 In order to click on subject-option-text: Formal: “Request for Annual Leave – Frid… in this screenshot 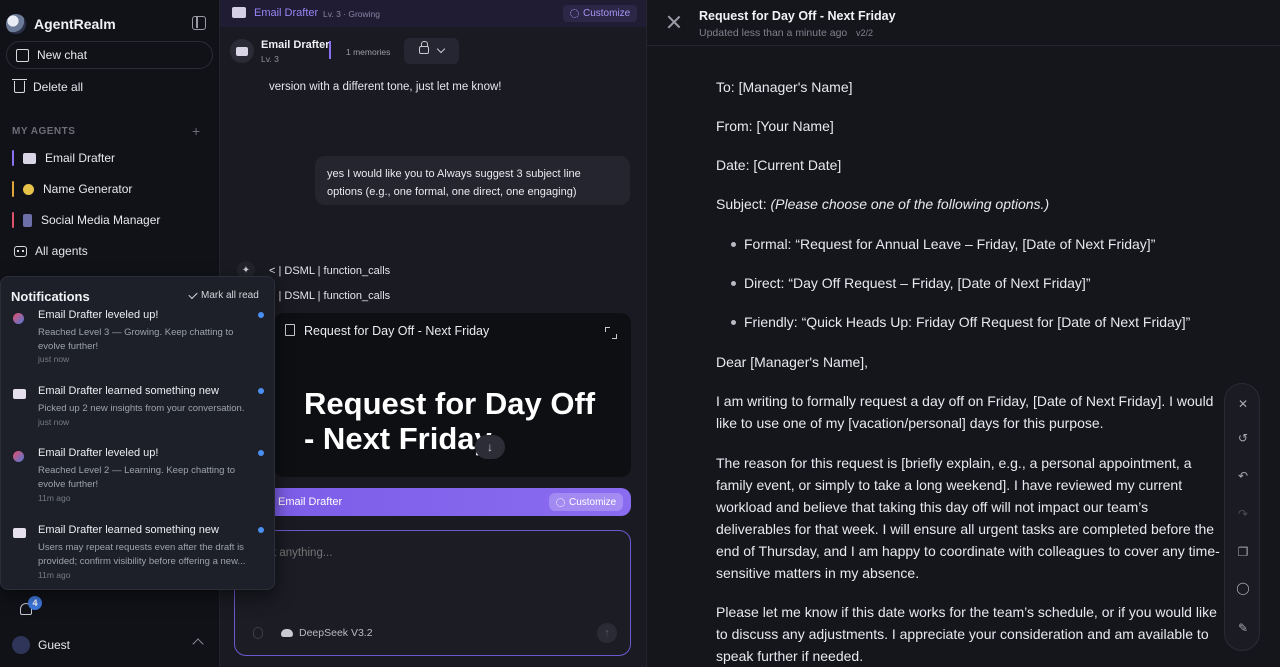, I will do `click(950, 244)`.